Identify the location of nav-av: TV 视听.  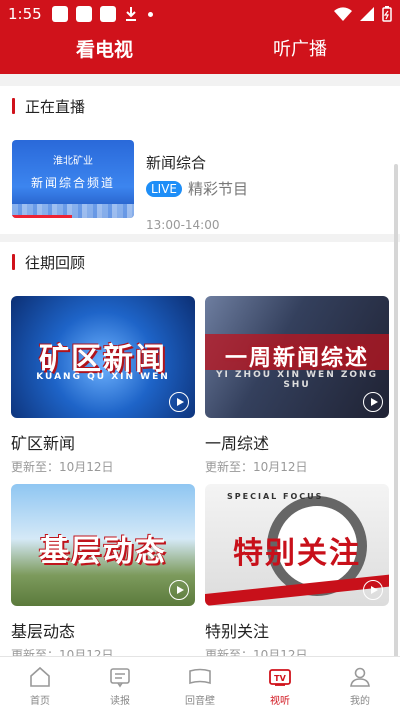
(280, 684).